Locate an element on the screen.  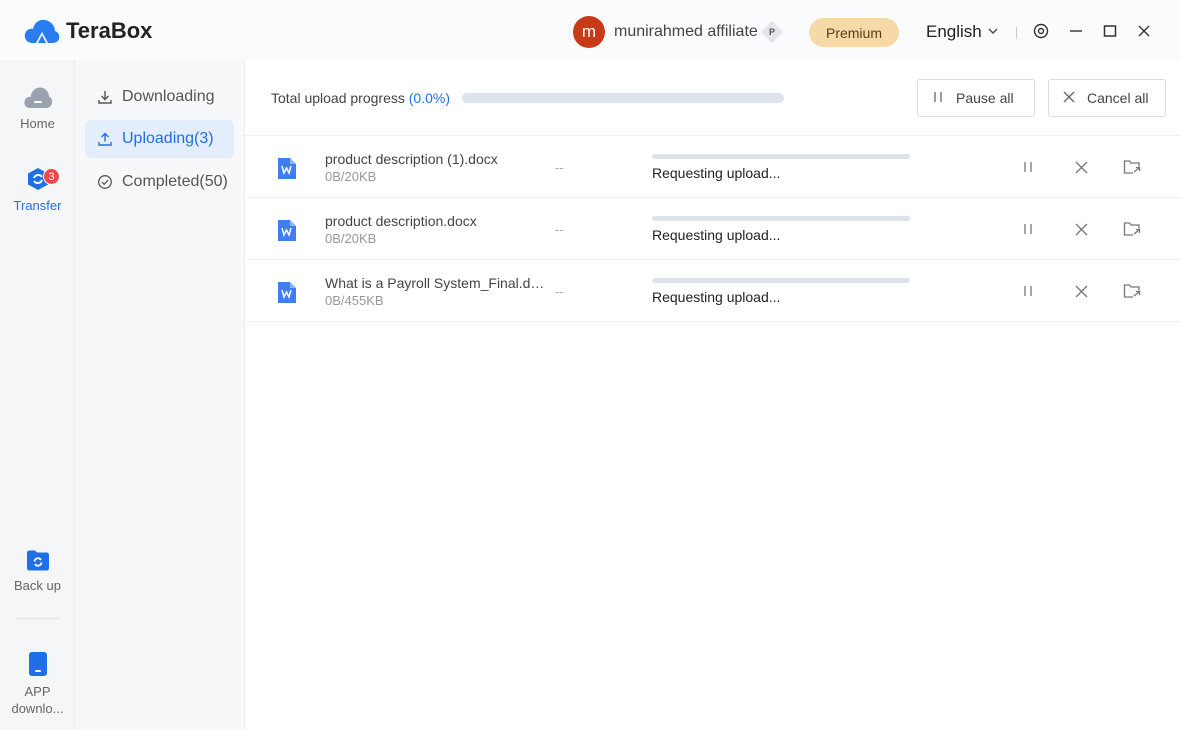
tab-downloading-label: Downloading is located at coordinates (168, 96).